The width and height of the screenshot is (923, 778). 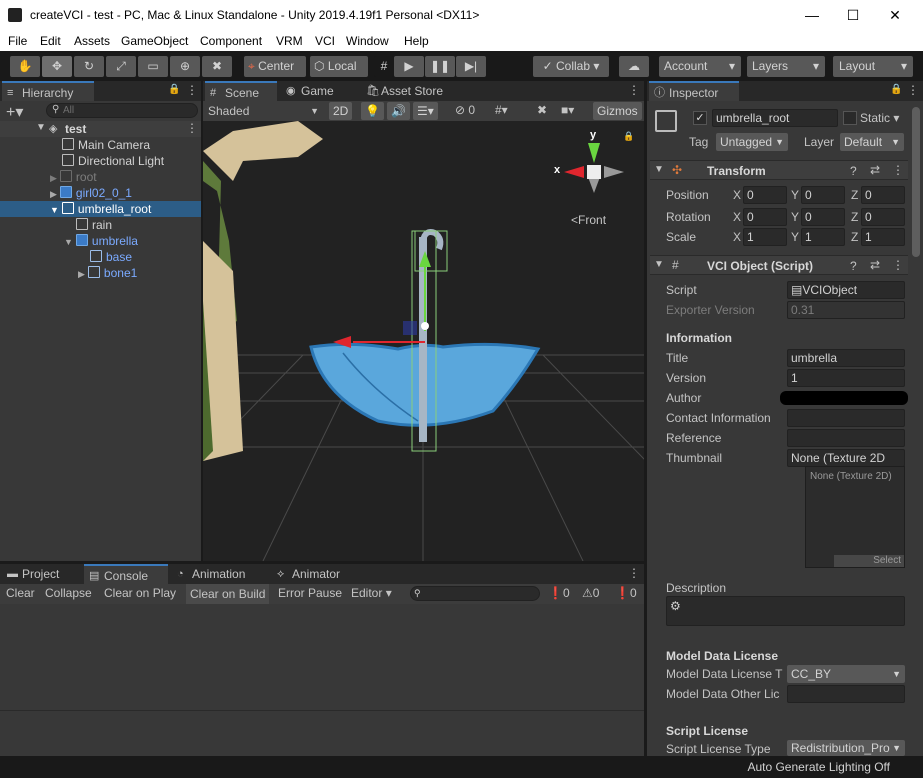 I want to click on rect-tool-icon: ▭, so click(x=153, y=66).